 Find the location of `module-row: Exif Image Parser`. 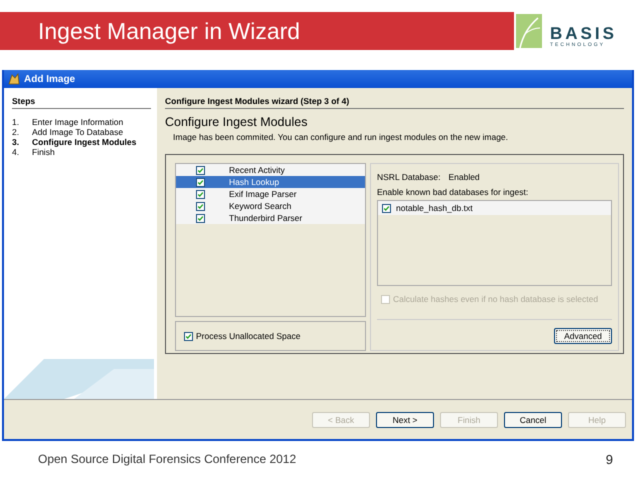

module-row: Exif Image Parser is located at coordinates (270, 194).